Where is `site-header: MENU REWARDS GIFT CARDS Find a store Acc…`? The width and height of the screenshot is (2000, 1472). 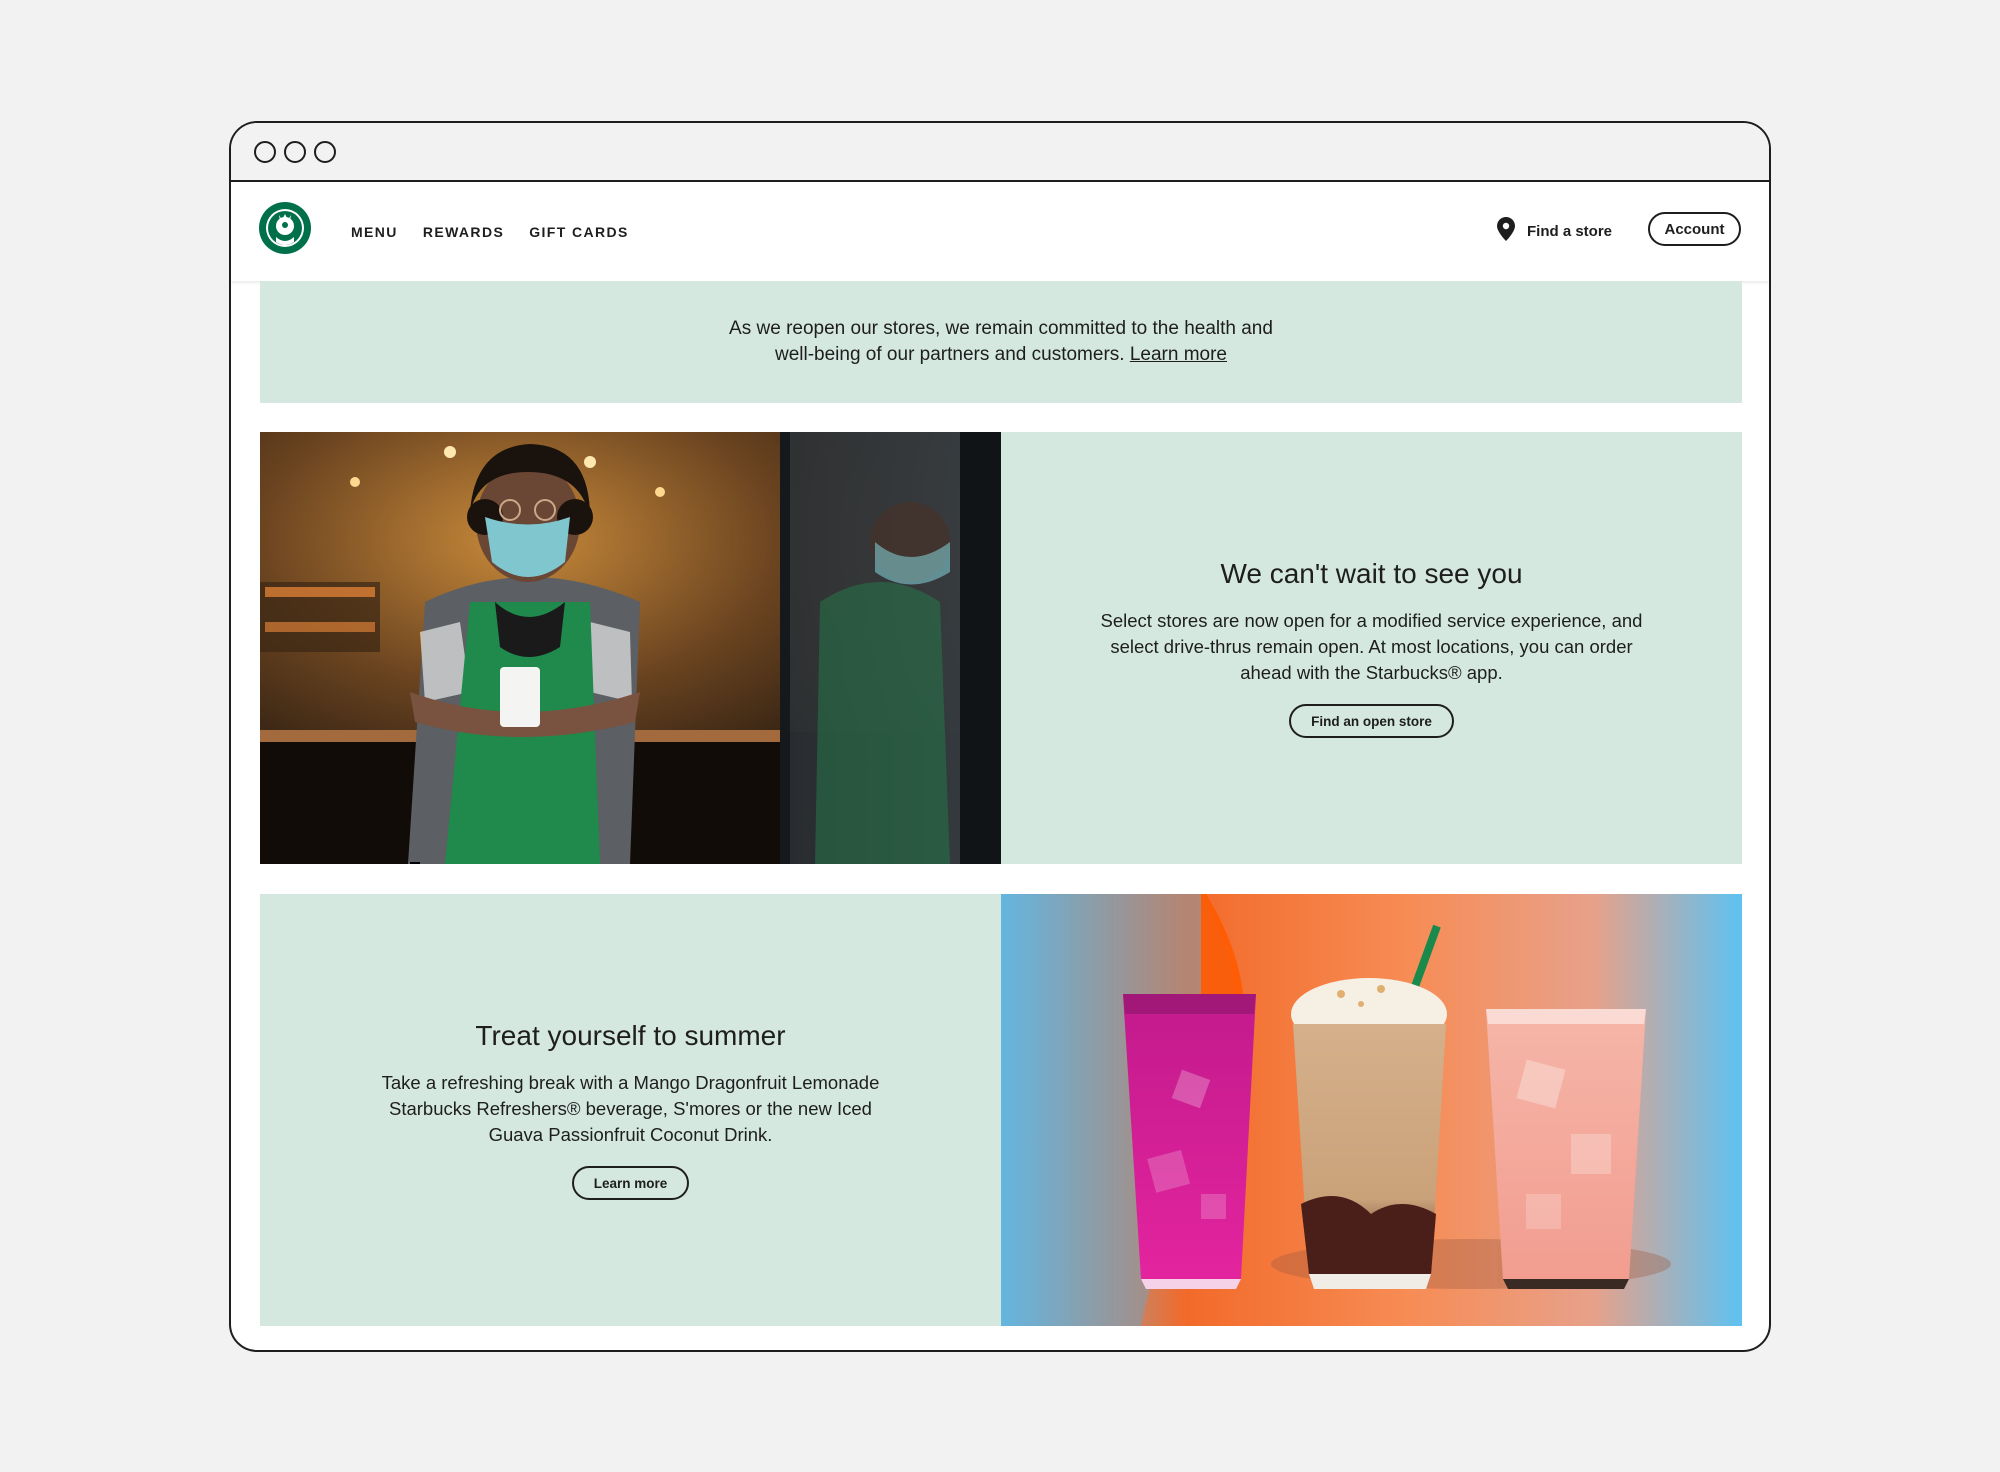
site-header: MENU REWARDS GIFT CARDS Find a store Acc… is located at coordinates (1000, 231).